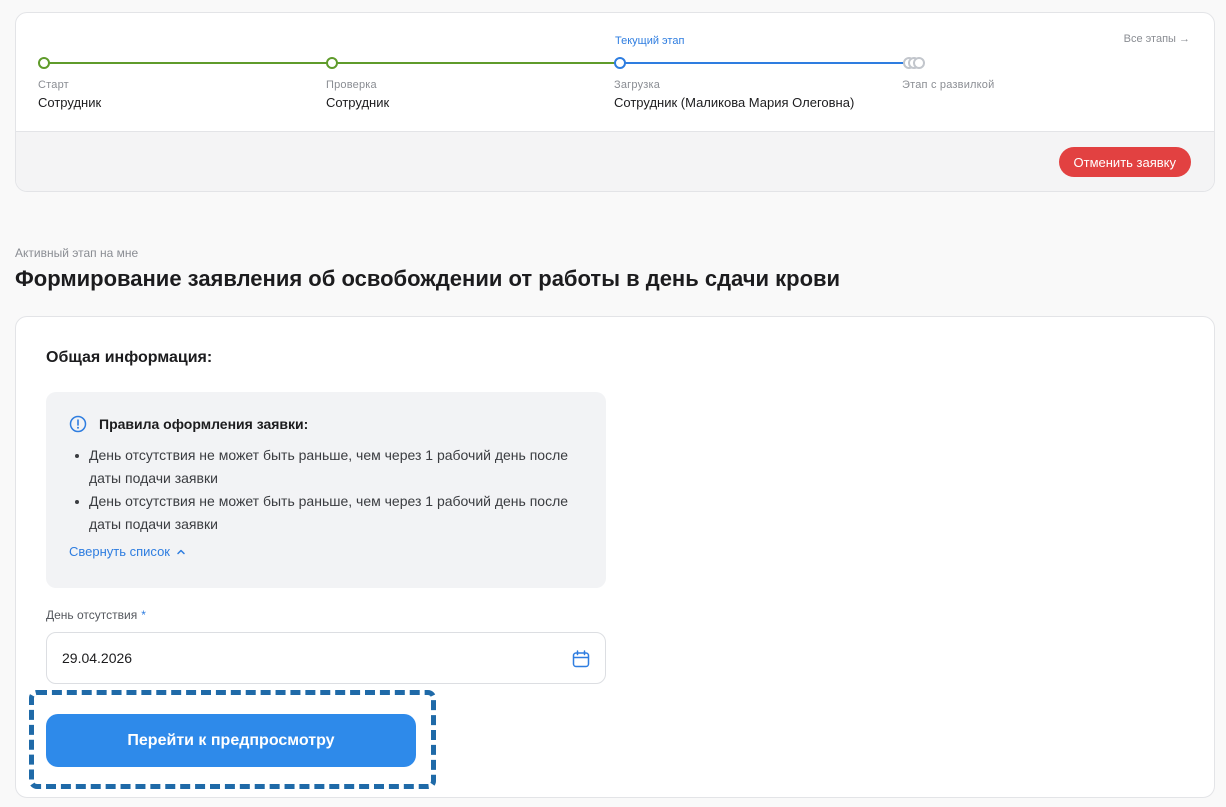 This screenshot has width=1226, height=807. What do you see at coordinates (1124, 162) in the screenshot?
I see `cancel-request-button: Отменить заявку` at bounding box center [1124, 162].